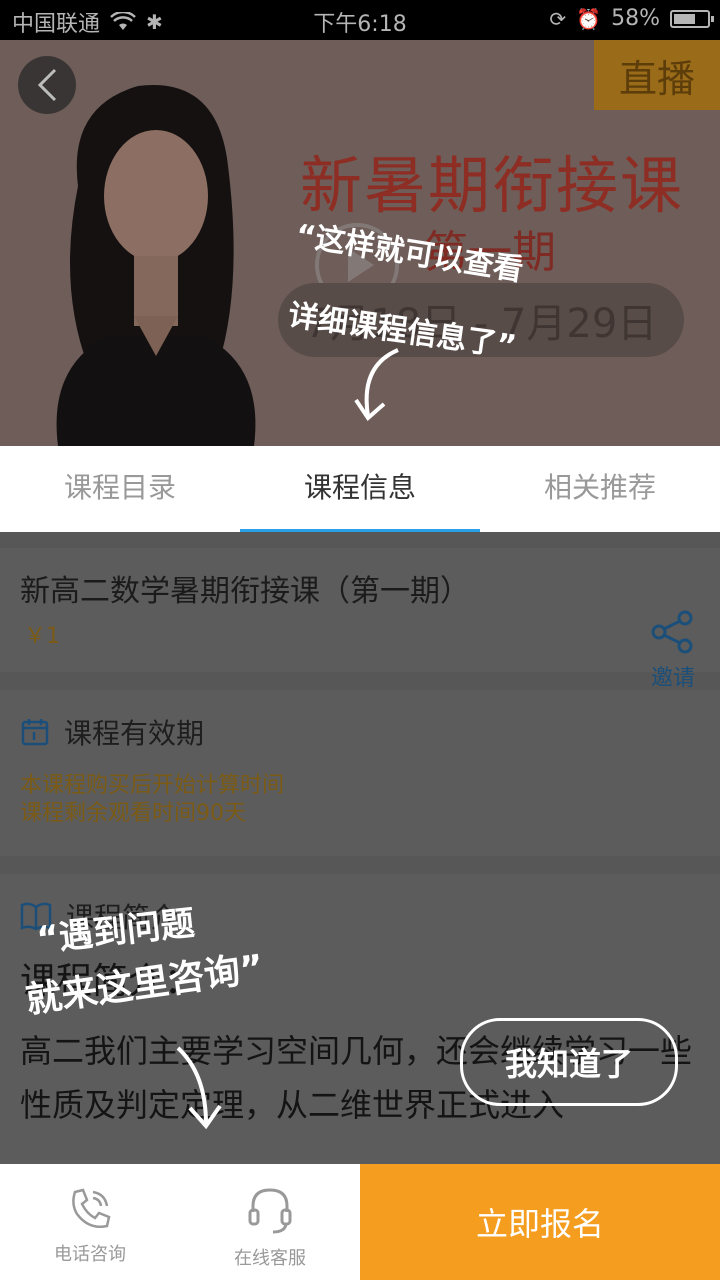  What do you see at coordinates (156, 265) in the screenshot?
I see `teacher-photo` at bounding box center [156, 265].